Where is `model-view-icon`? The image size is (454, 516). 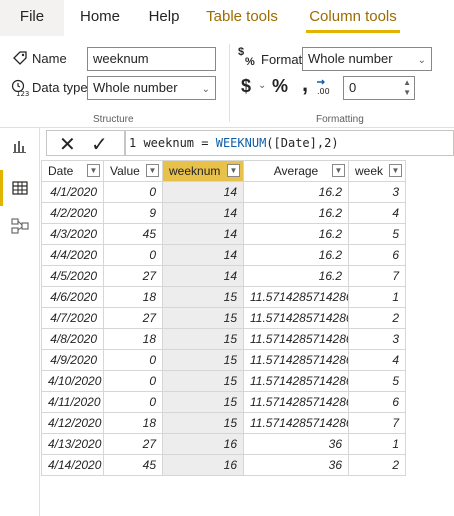 model-view-icon is located at coordinates (20, 226).